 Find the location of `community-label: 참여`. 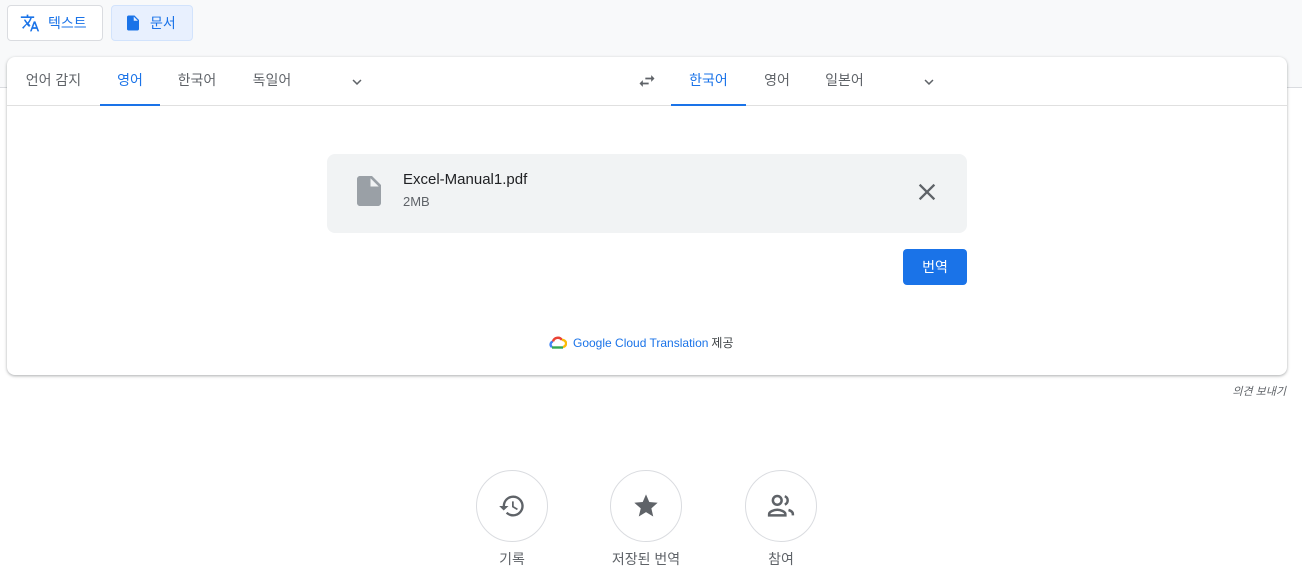

community-label: 참여 is located at coordinates (781, 559).